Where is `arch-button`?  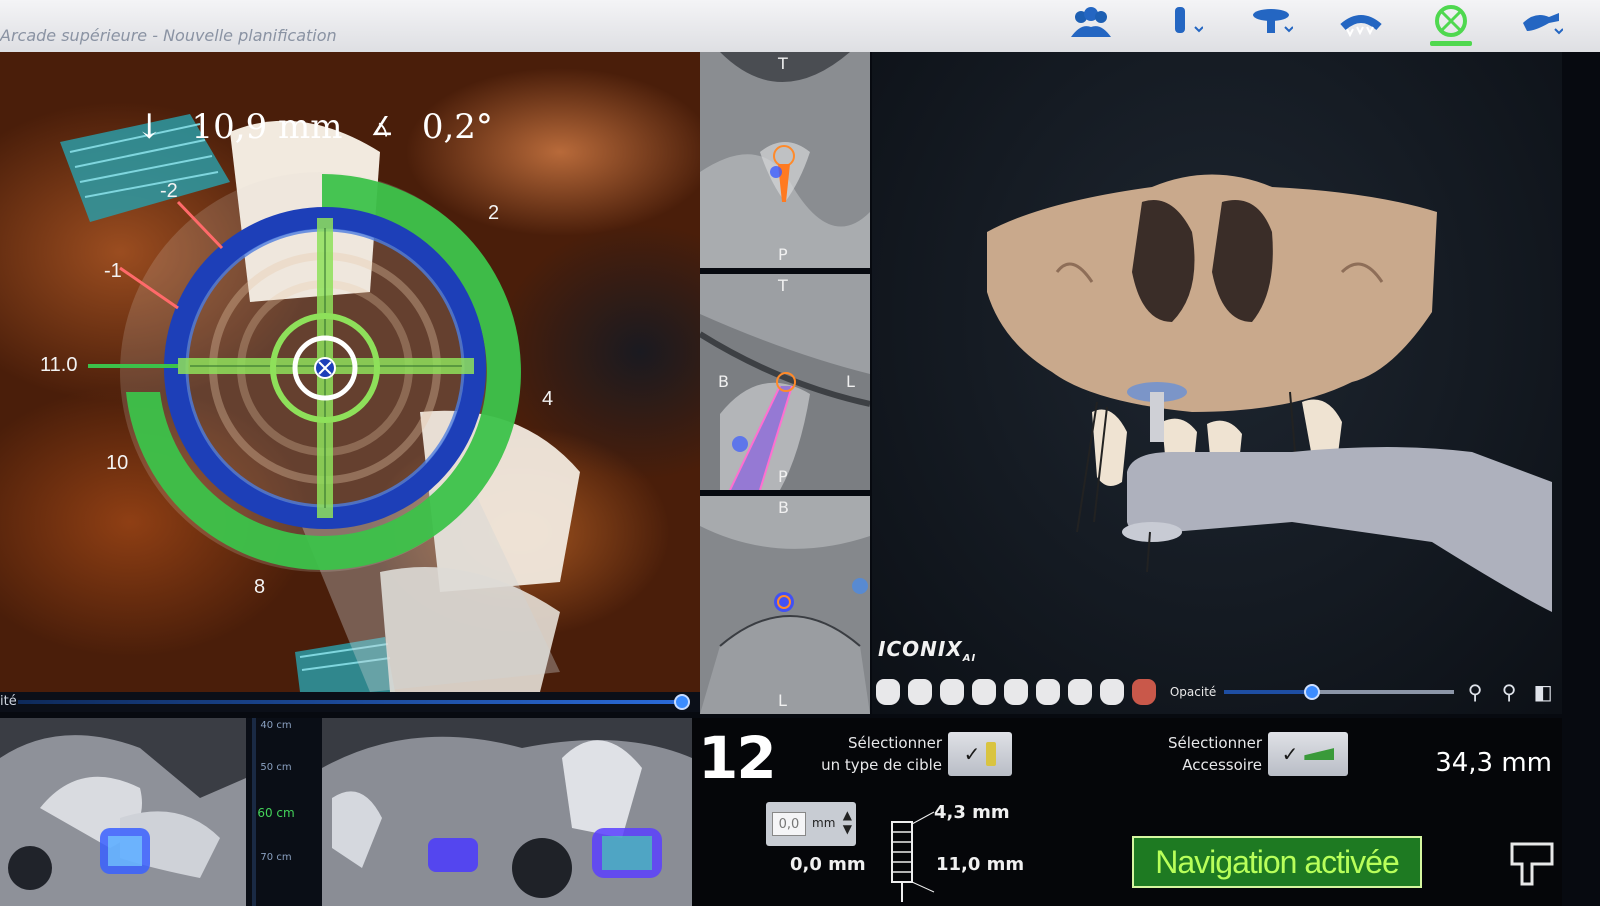 arch-button is located at coordinates (1361, 22).